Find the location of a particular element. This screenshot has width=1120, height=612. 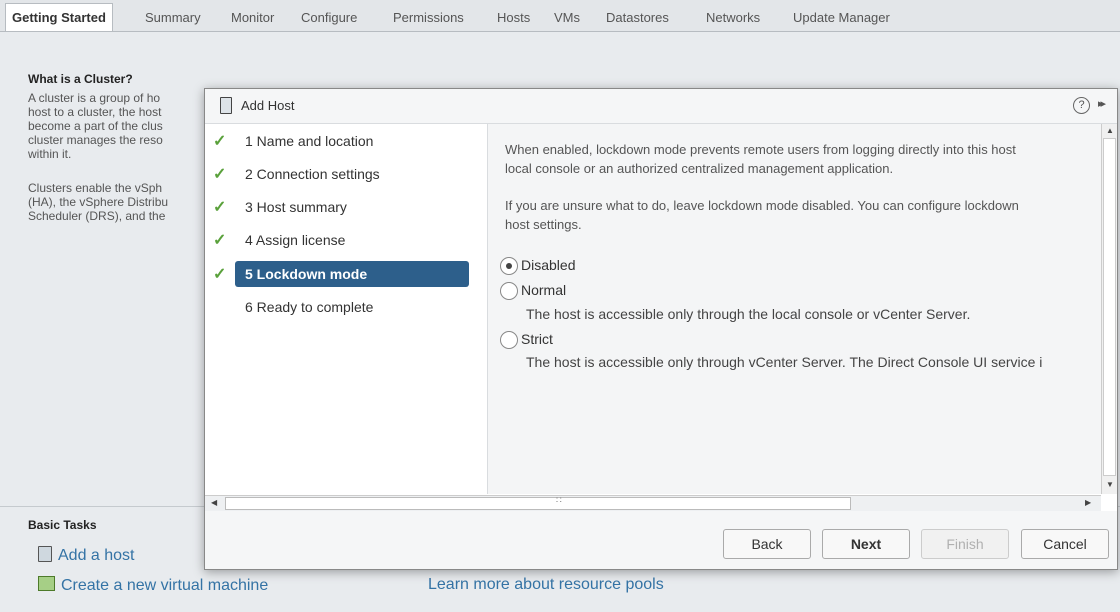

radio-normal is located at coordinates (509, 291).